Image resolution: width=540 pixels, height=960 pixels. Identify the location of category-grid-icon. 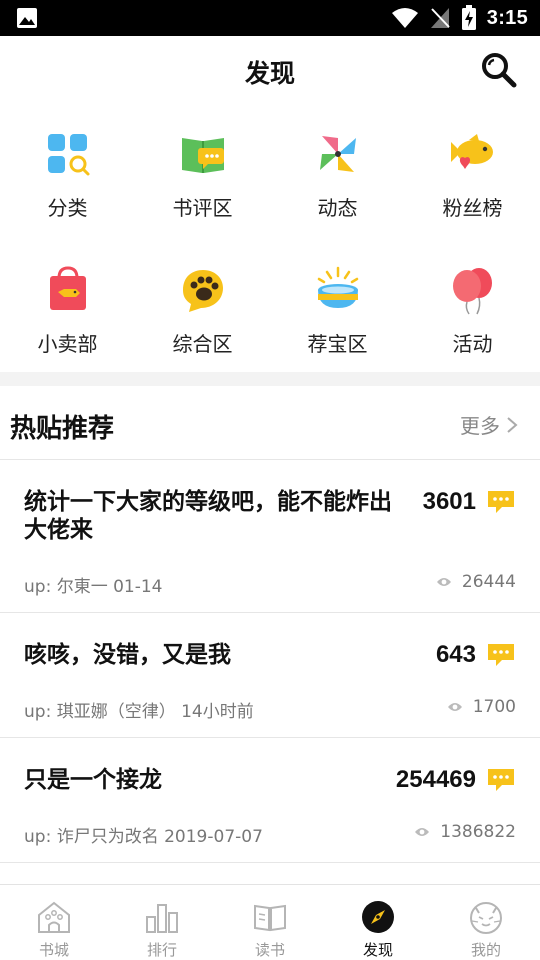
(68, 155).